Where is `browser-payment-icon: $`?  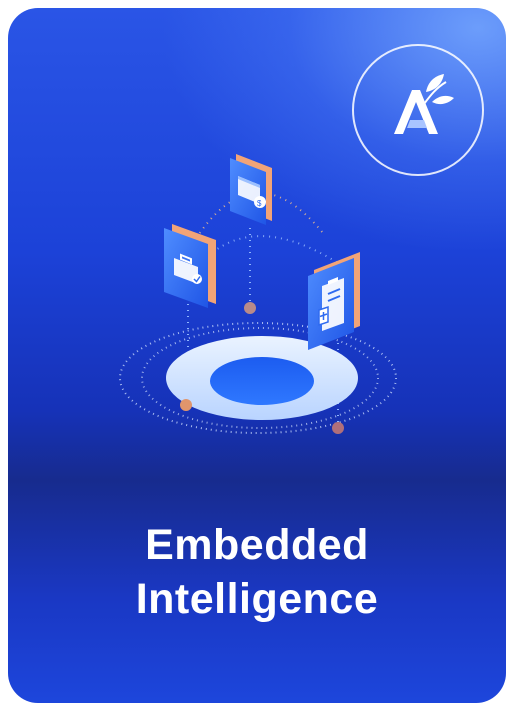 browser-payment-icon: $ is located at coordinates (251, 189).